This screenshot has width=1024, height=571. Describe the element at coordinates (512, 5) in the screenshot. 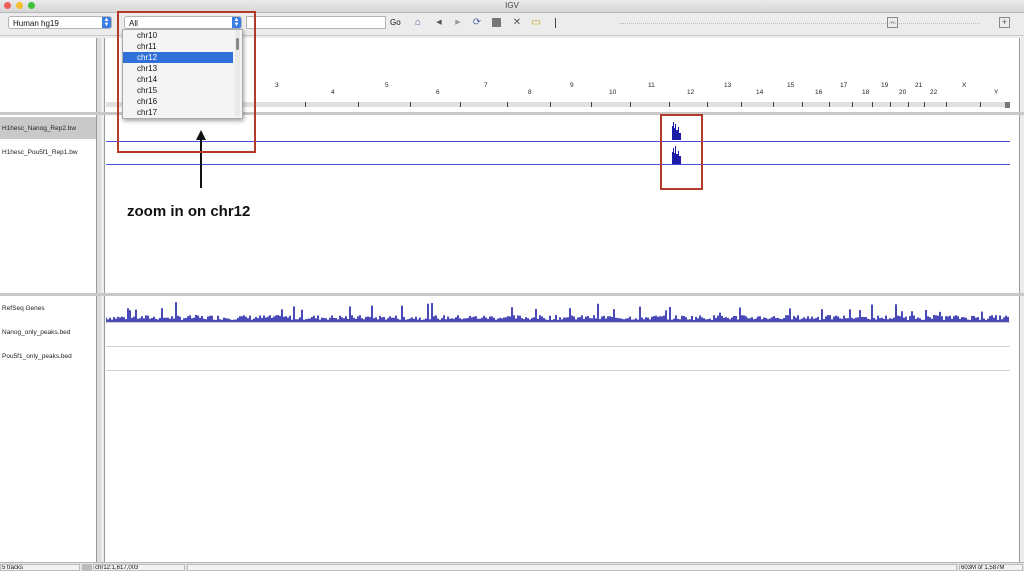

I see `window-title: IGV` at that location.